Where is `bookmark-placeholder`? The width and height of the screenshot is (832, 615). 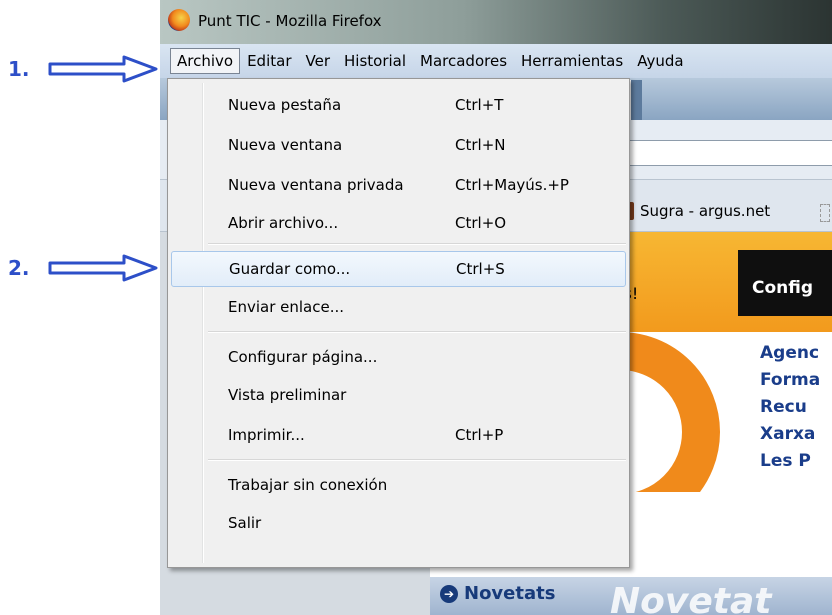 bookmark-placeholder is located at coordinates (825, 213).